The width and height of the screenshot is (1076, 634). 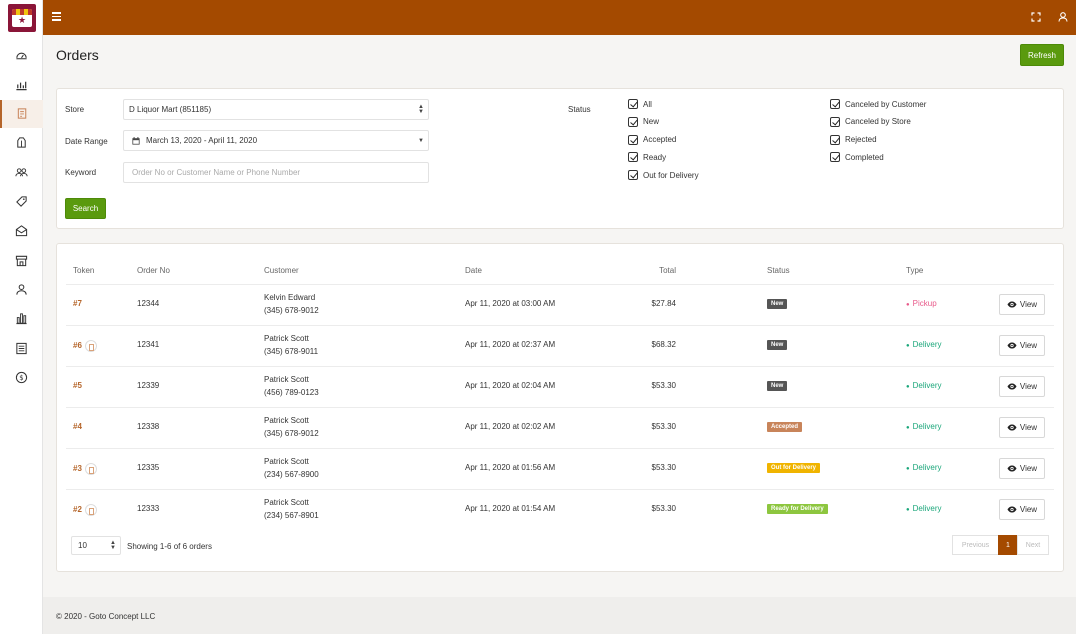 I want to click on status-checkbox-ready: Ready, so click(x=647, y=157).